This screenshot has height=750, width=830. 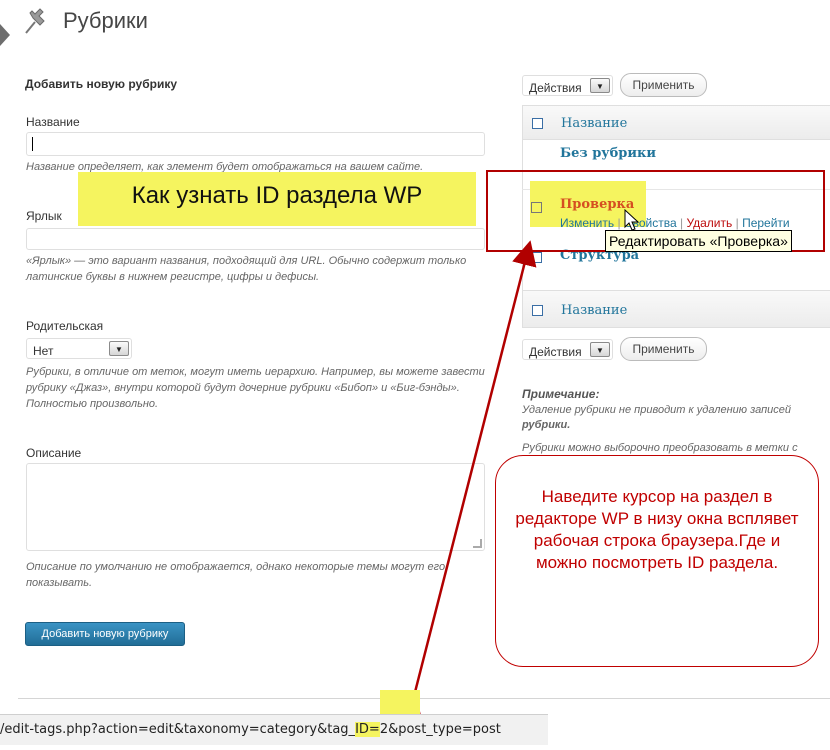 I want to click on note-text-line2: рубрики., so click(x=546, y=425).